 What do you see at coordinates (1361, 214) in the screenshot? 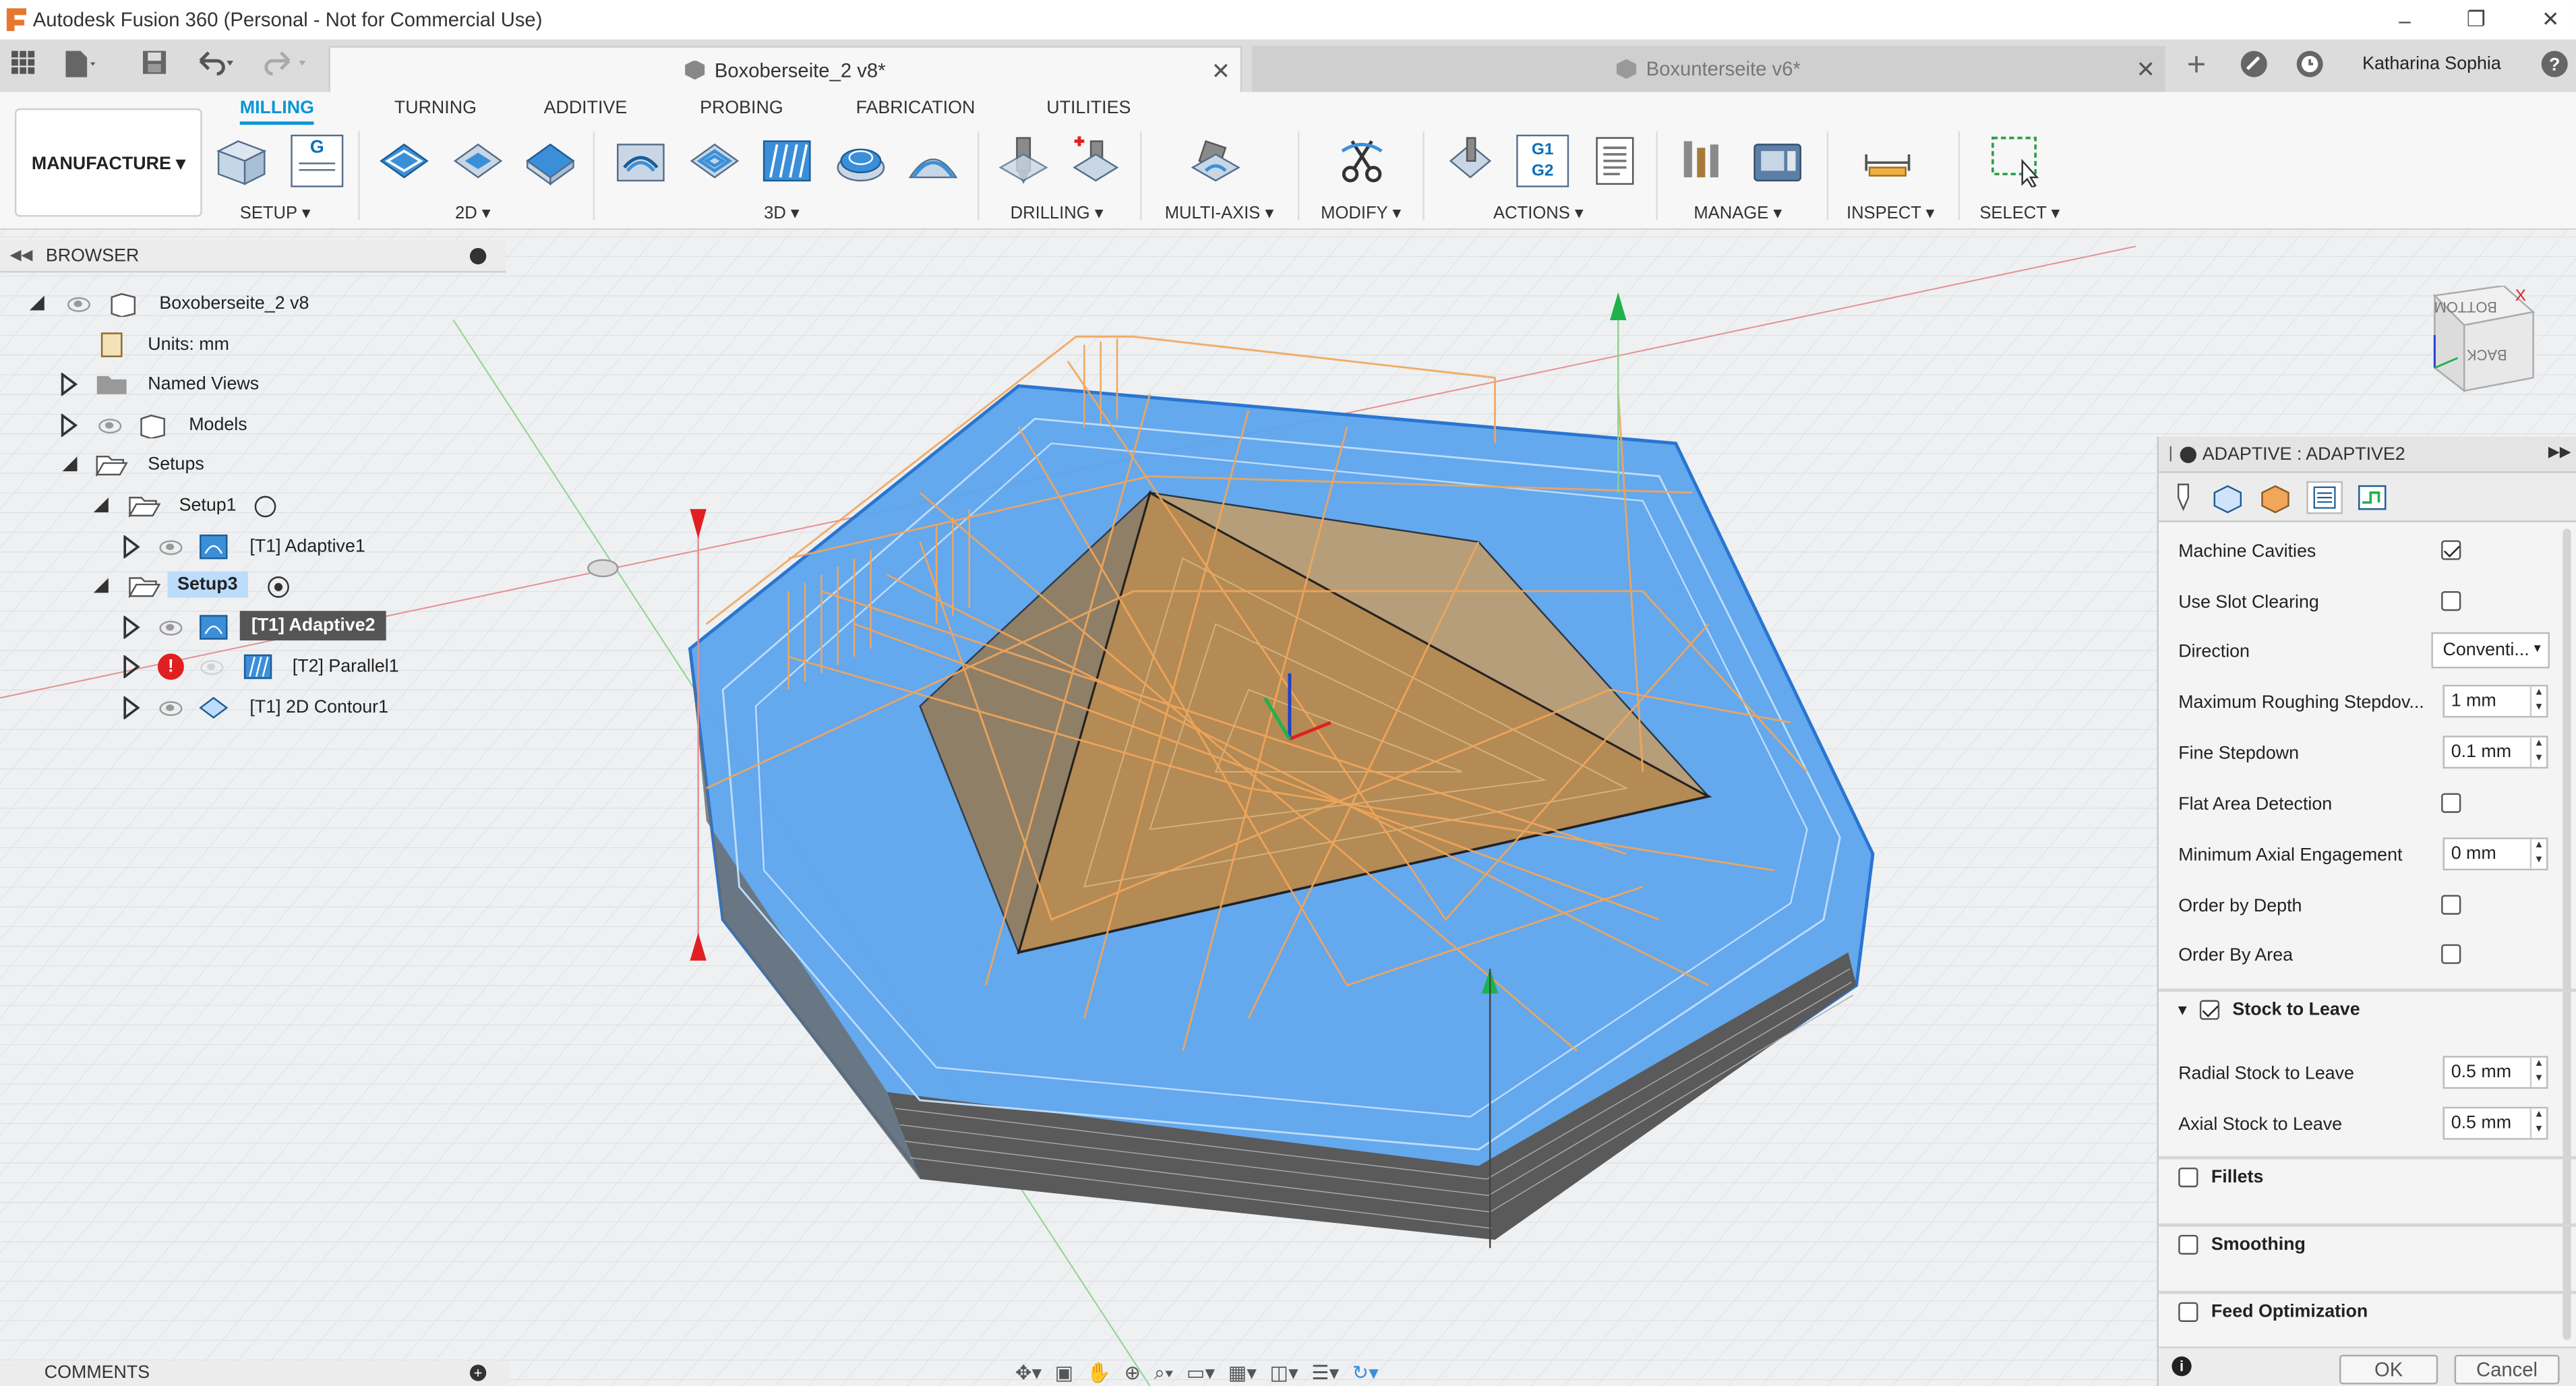
I see `group-modify-label: MODIFY ▾` at bounding box center [1361, 214].